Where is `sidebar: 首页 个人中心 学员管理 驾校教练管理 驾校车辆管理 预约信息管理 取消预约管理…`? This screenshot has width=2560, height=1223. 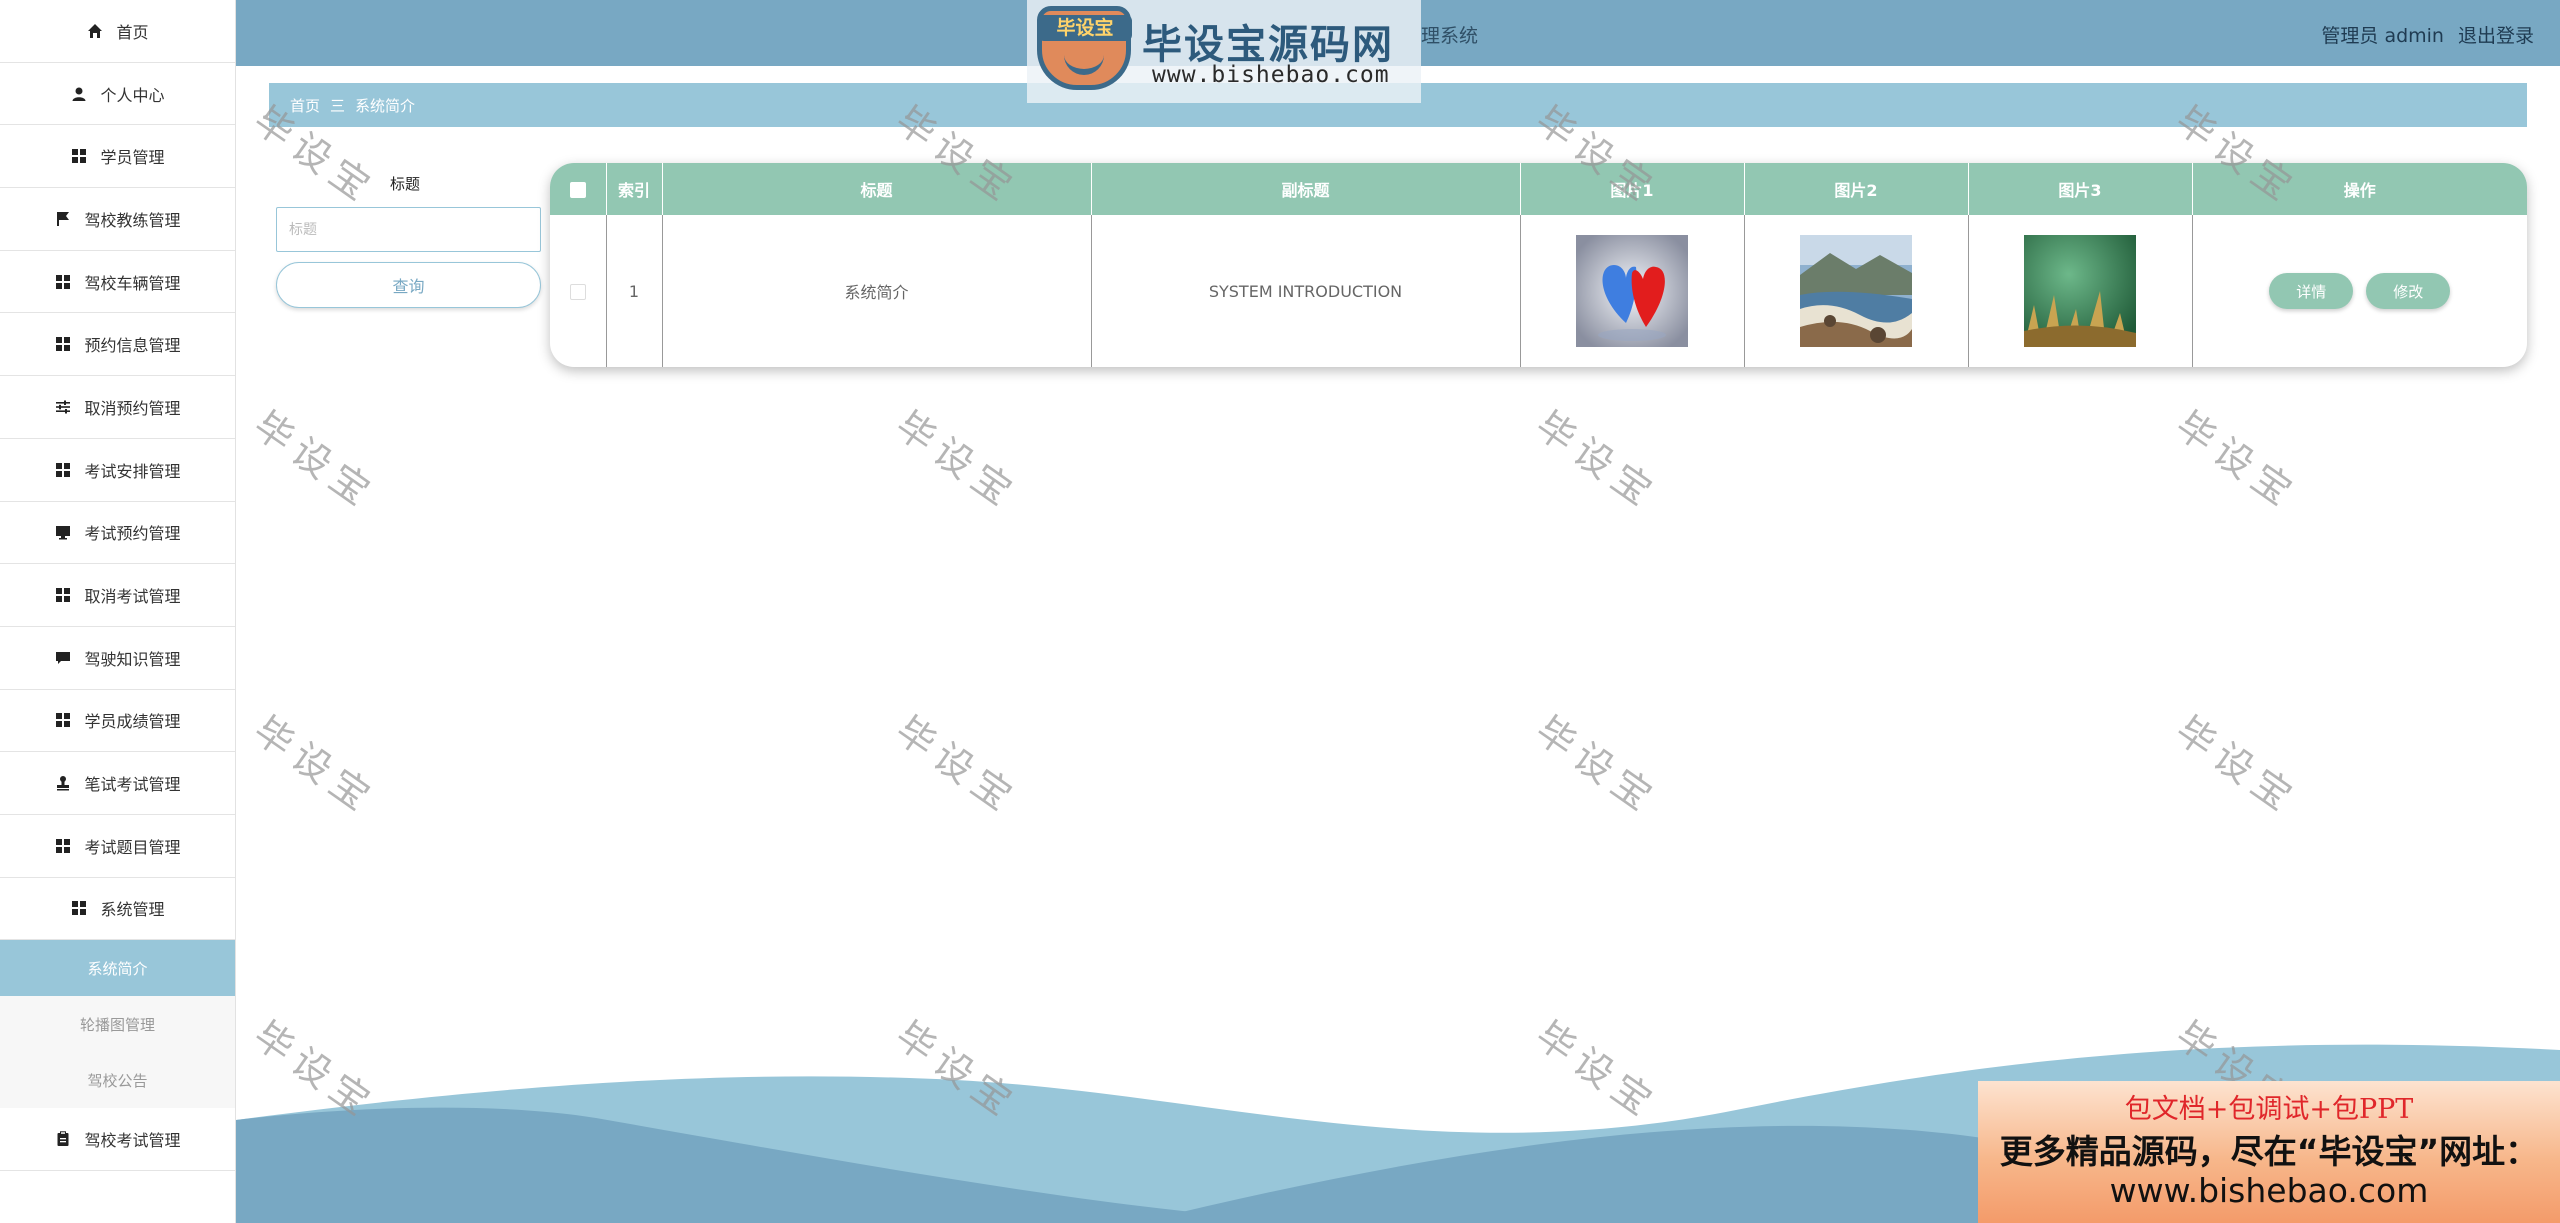 sidebar: 首页 个人中心 学员管理 驾校教练管理 驾校车辆管理 预约信息管理 取消预约管理… is located at coordinates (118, 611).